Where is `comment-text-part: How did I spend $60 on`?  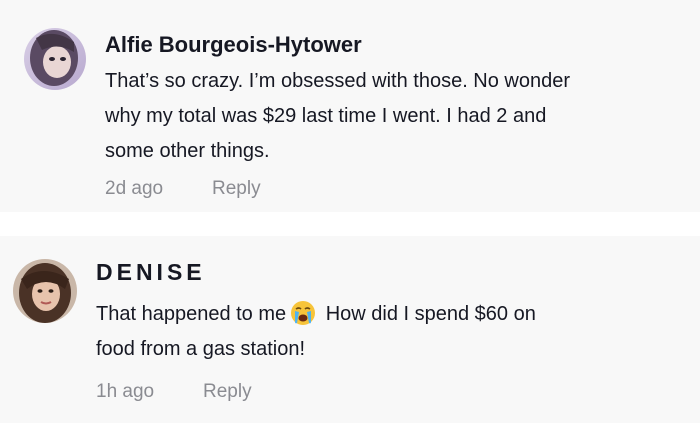
comment-text-part: How did I spend $60 on is located at coordinates (428, 314).